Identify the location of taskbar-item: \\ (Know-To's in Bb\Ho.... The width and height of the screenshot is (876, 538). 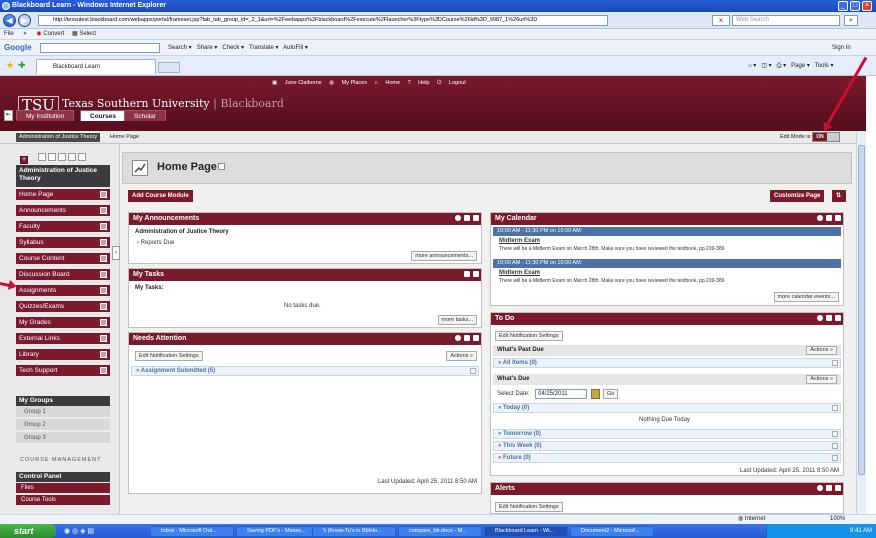
(354, 531).